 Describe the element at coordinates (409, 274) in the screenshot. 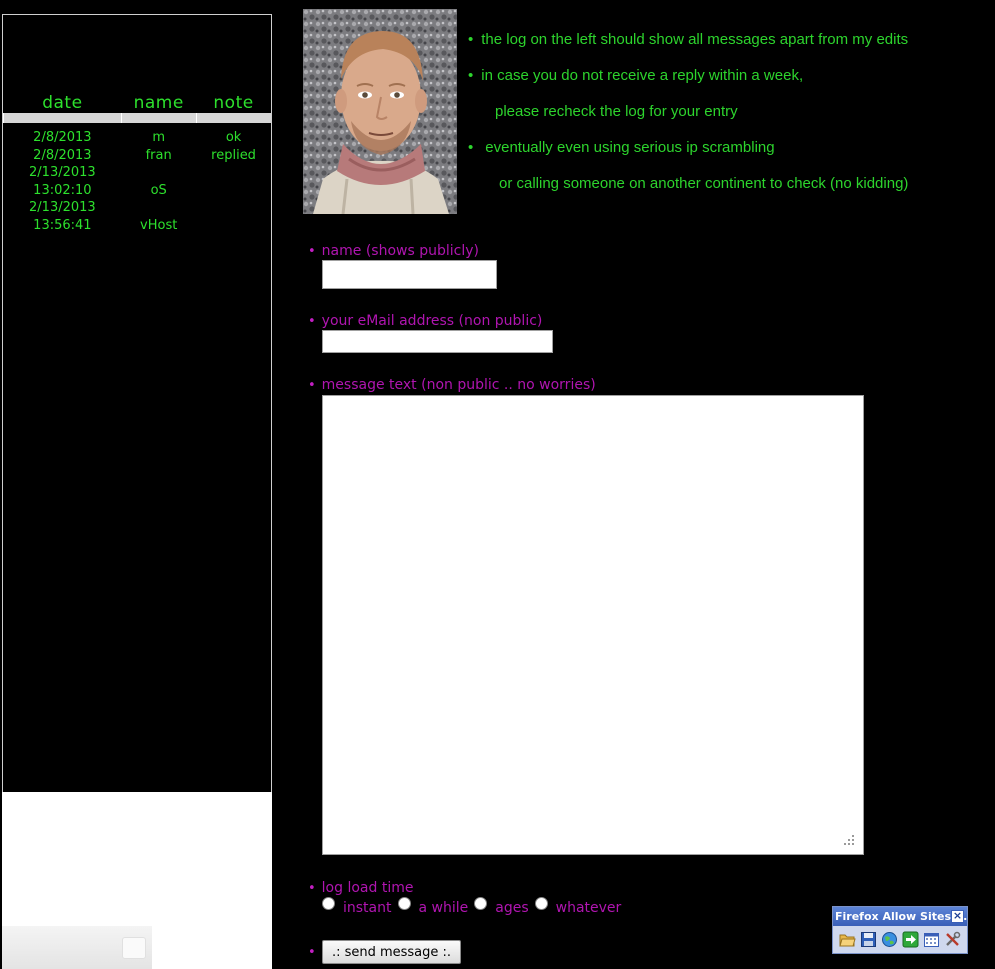

I see `name-input` at that location.